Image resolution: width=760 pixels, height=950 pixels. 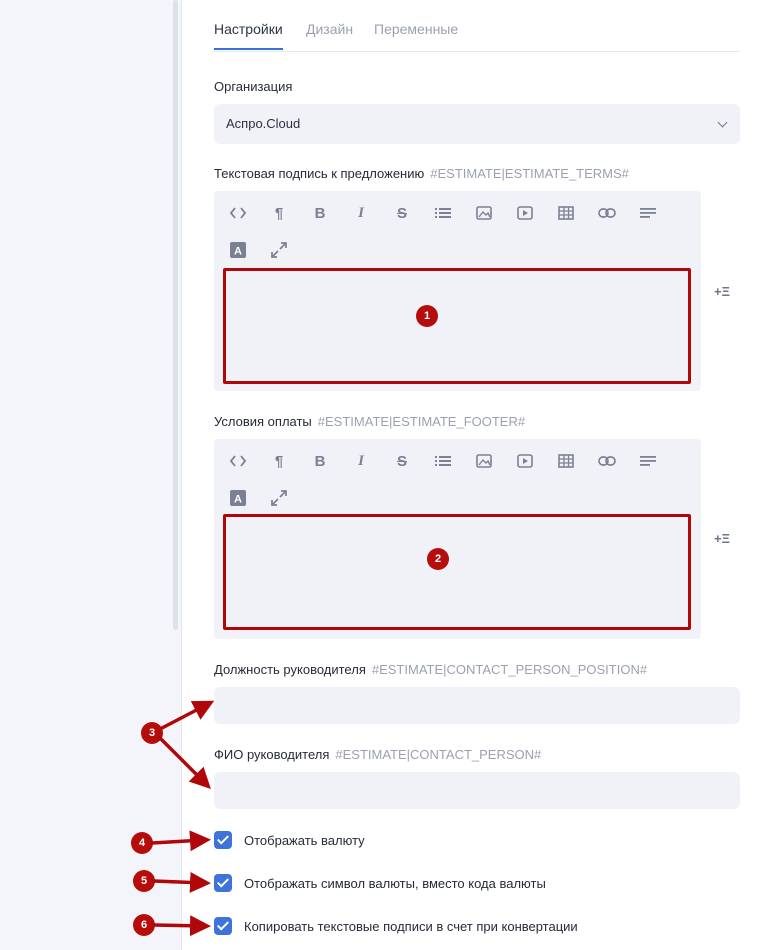 I want to click on tab-settings: Настройки, so click(x=248, y=35).